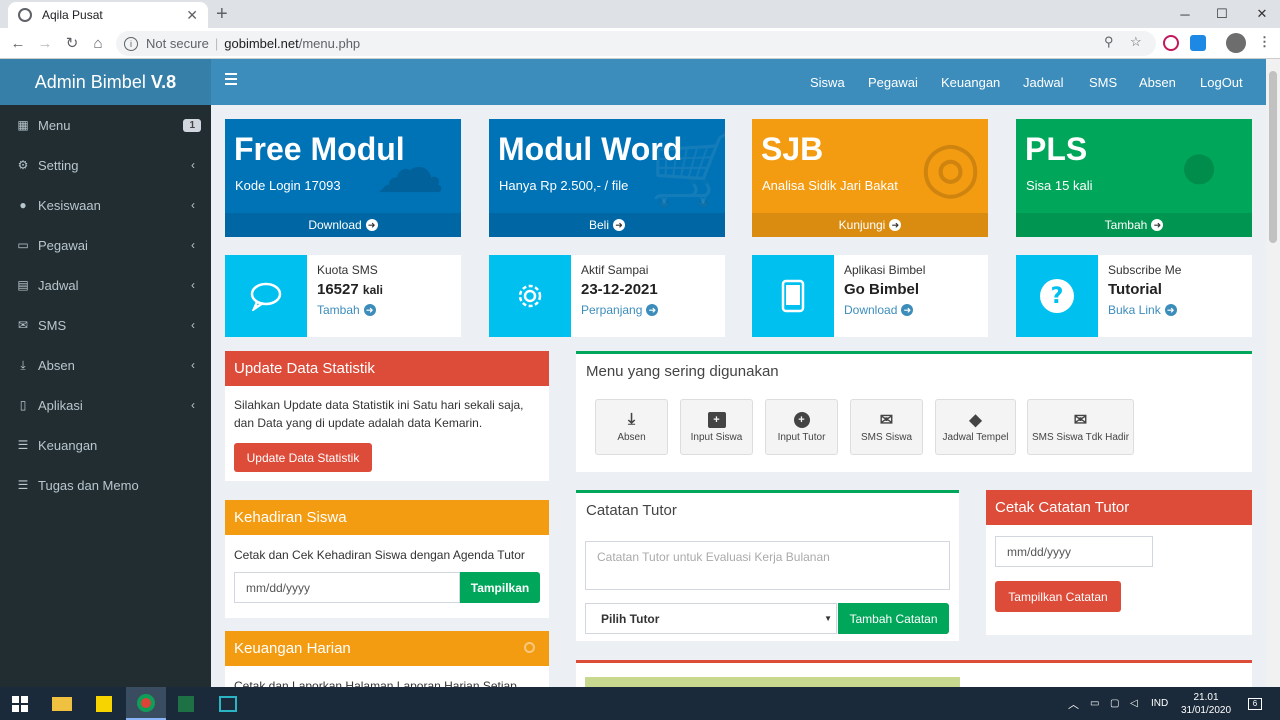 This screenshot has width=1280, height=720. What do you see at coordinates (98, 43) in the screenshot?
I see `home-icon: ⌂` at bounding box center [98, 43].